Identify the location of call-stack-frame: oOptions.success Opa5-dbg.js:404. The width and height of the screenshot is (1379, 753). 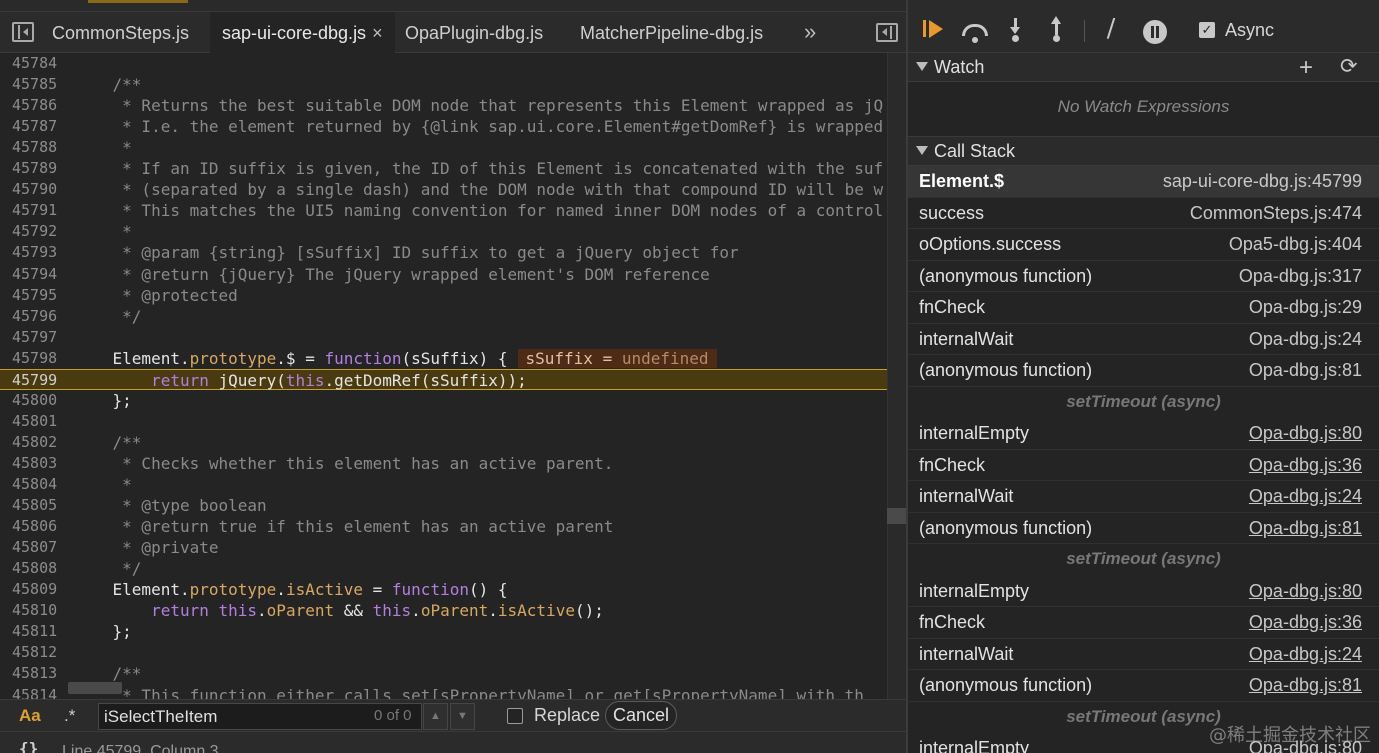
(1143, 245).